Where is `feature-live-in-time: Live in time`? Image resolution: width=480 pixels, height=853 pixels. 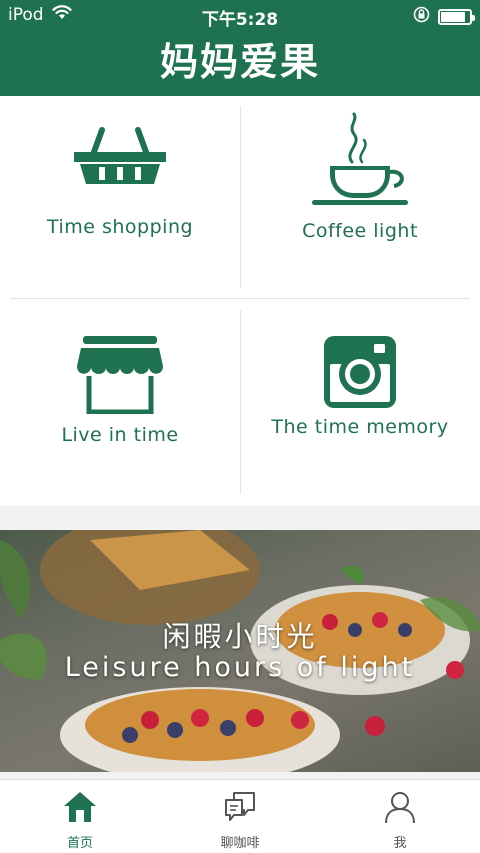
feature-live-in-time: Live in time is located at coordinates (120, 391).